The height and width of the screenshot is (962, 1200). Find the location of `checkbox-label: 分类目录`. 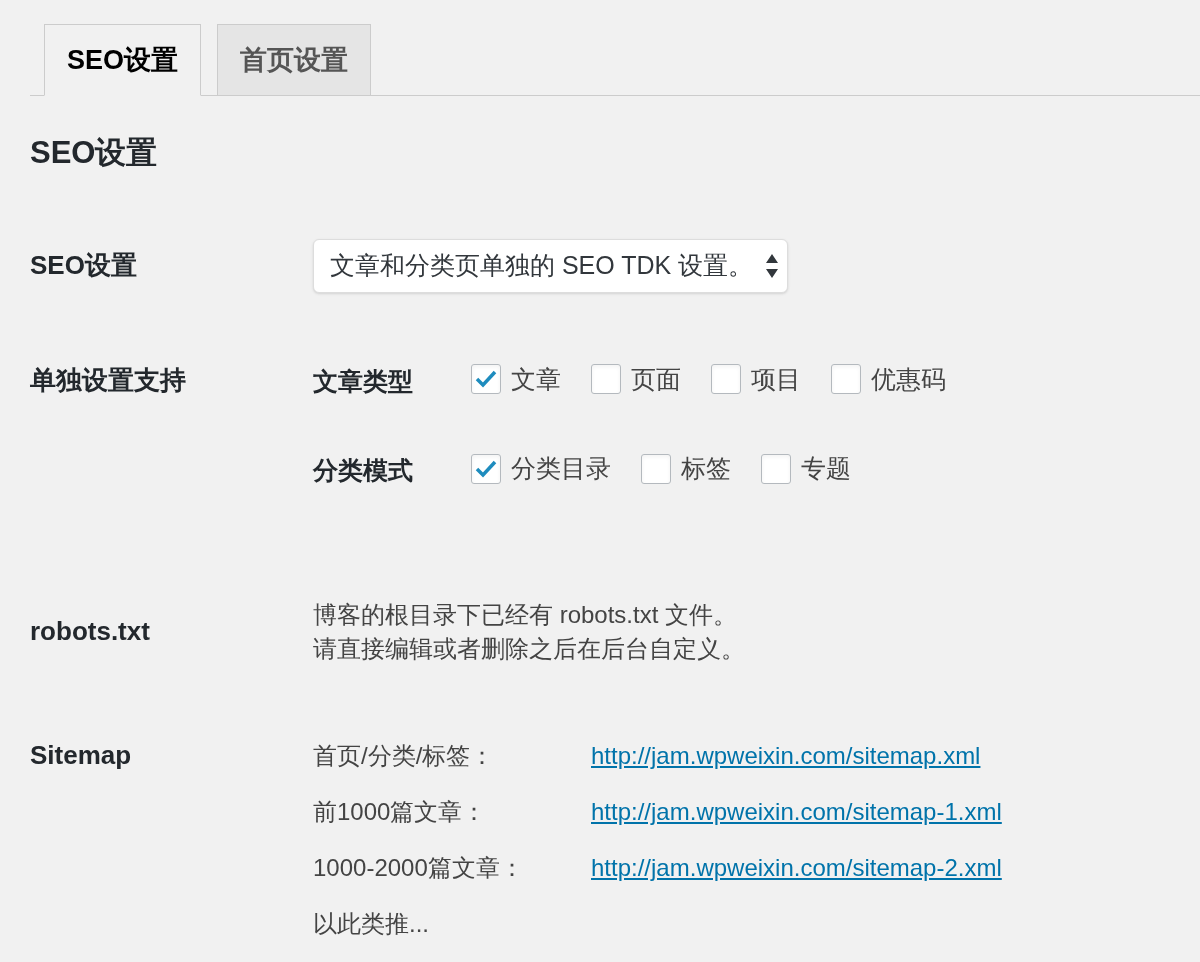

checkbox-label: 分类目录 is located at coordinates (561, 468).